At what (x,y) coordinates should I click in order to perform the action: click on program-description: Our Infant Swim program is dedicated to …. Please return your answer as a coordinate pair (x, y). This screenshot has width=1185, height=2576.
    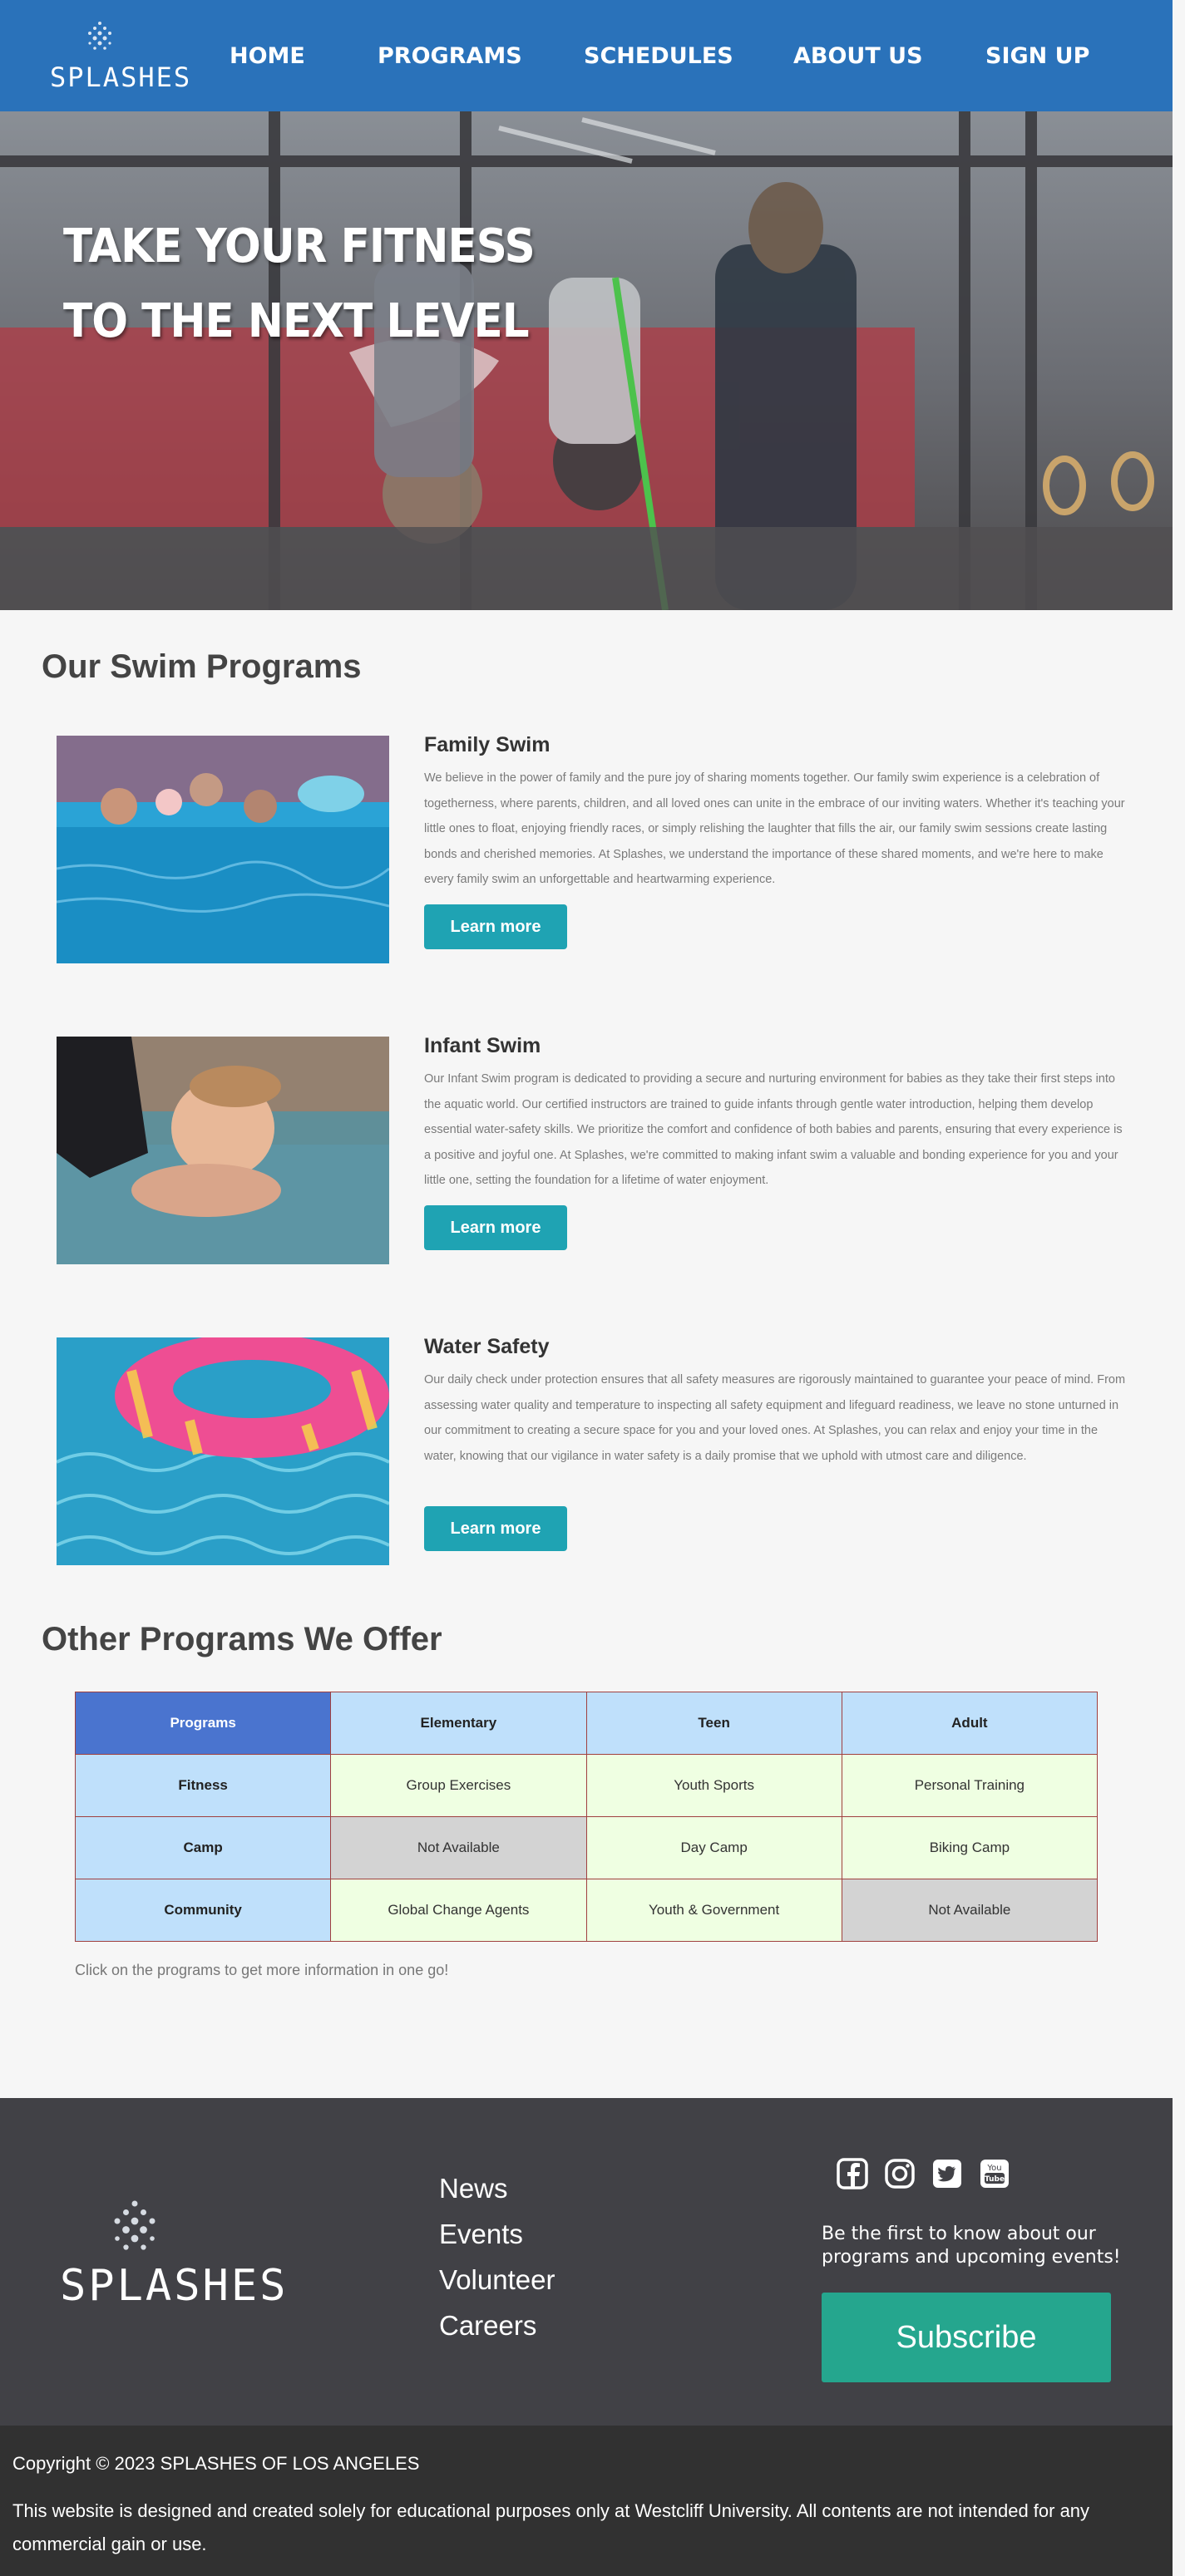
    Looking at the image, I should click on (773, 1129).